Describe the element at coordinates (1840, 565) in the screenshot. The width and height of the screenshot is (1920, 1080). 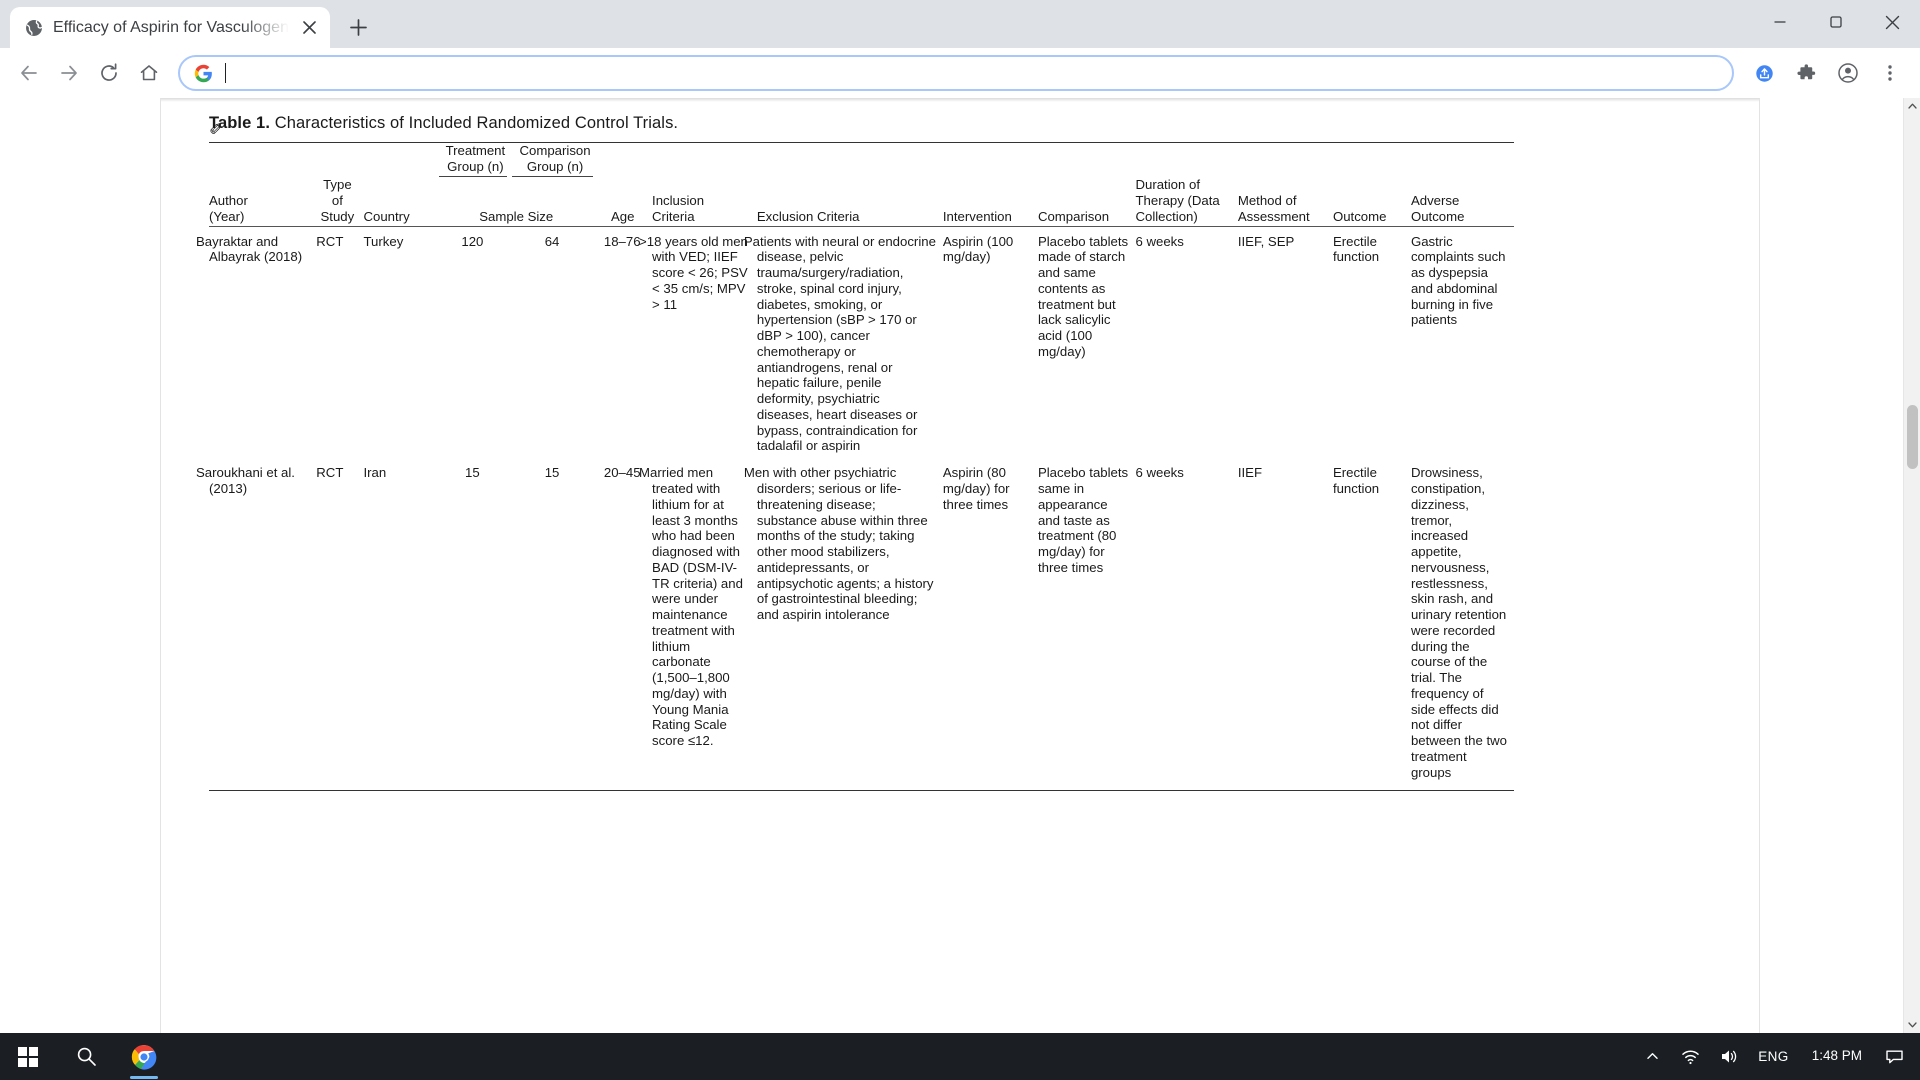
I see `right-gutter` at that location.